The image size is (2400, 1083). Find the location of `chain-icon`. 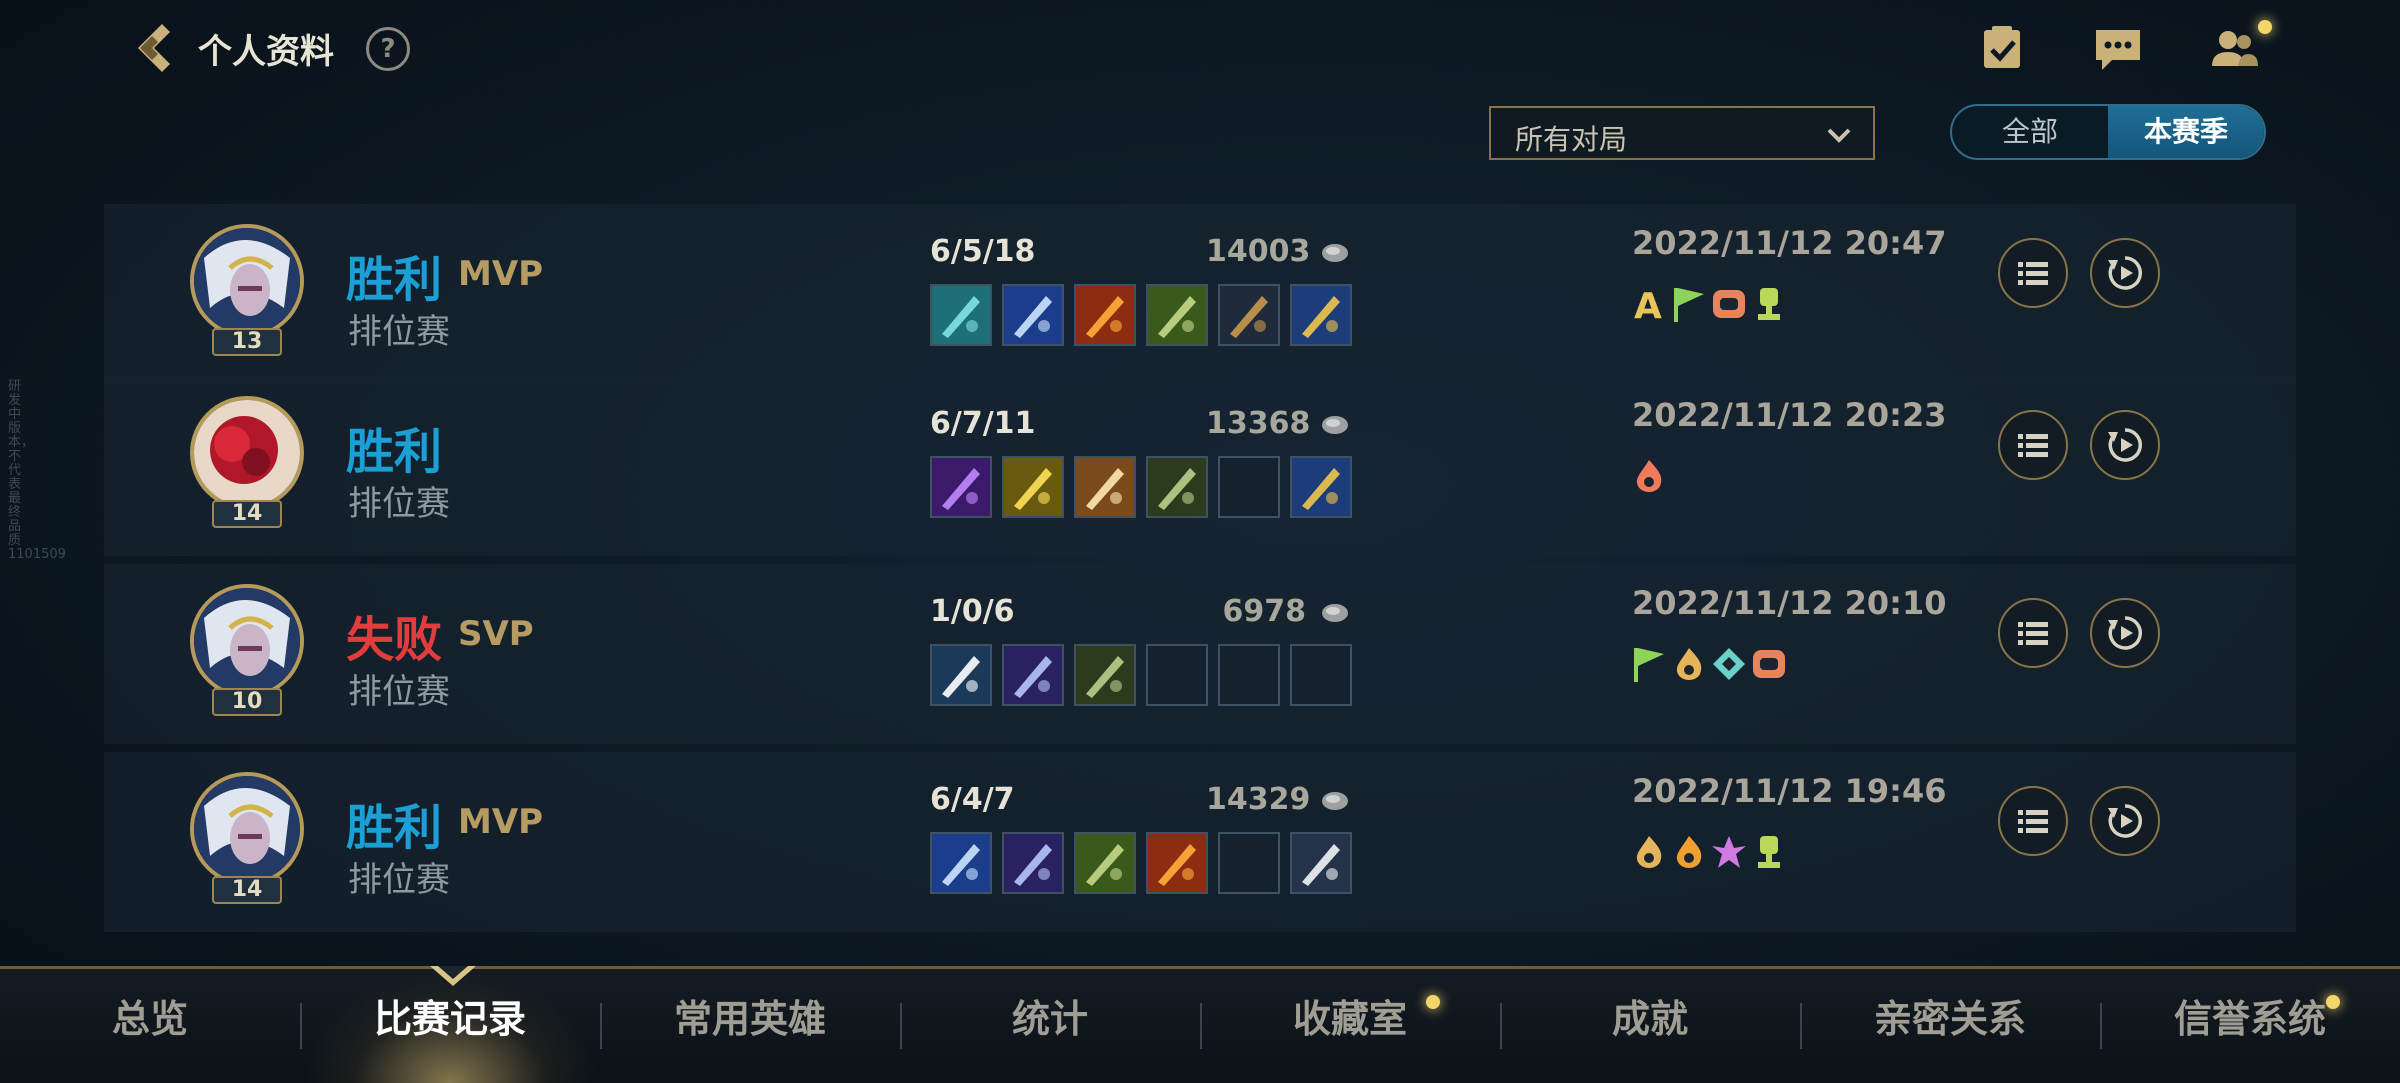

chain-icon is located at coordinates (1769, 664).